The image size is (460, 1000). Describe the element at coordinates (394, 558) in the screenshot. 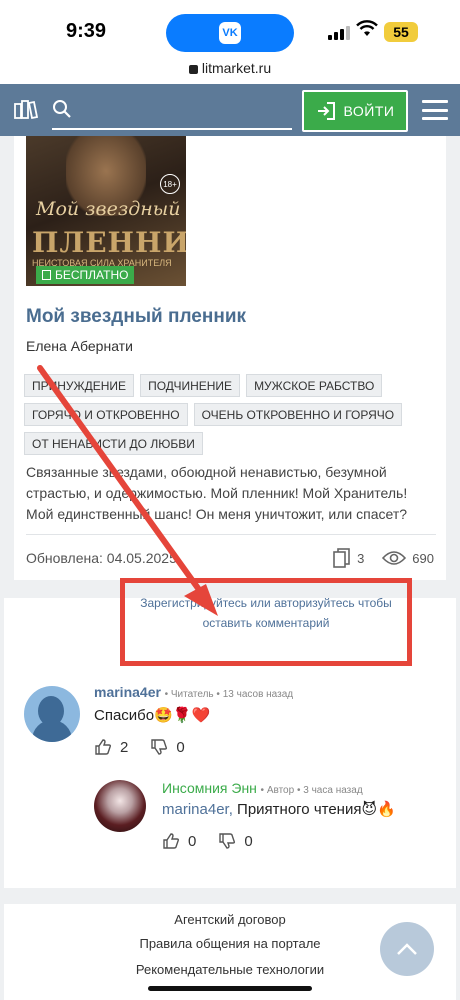

I see `eye-icon` at that location.